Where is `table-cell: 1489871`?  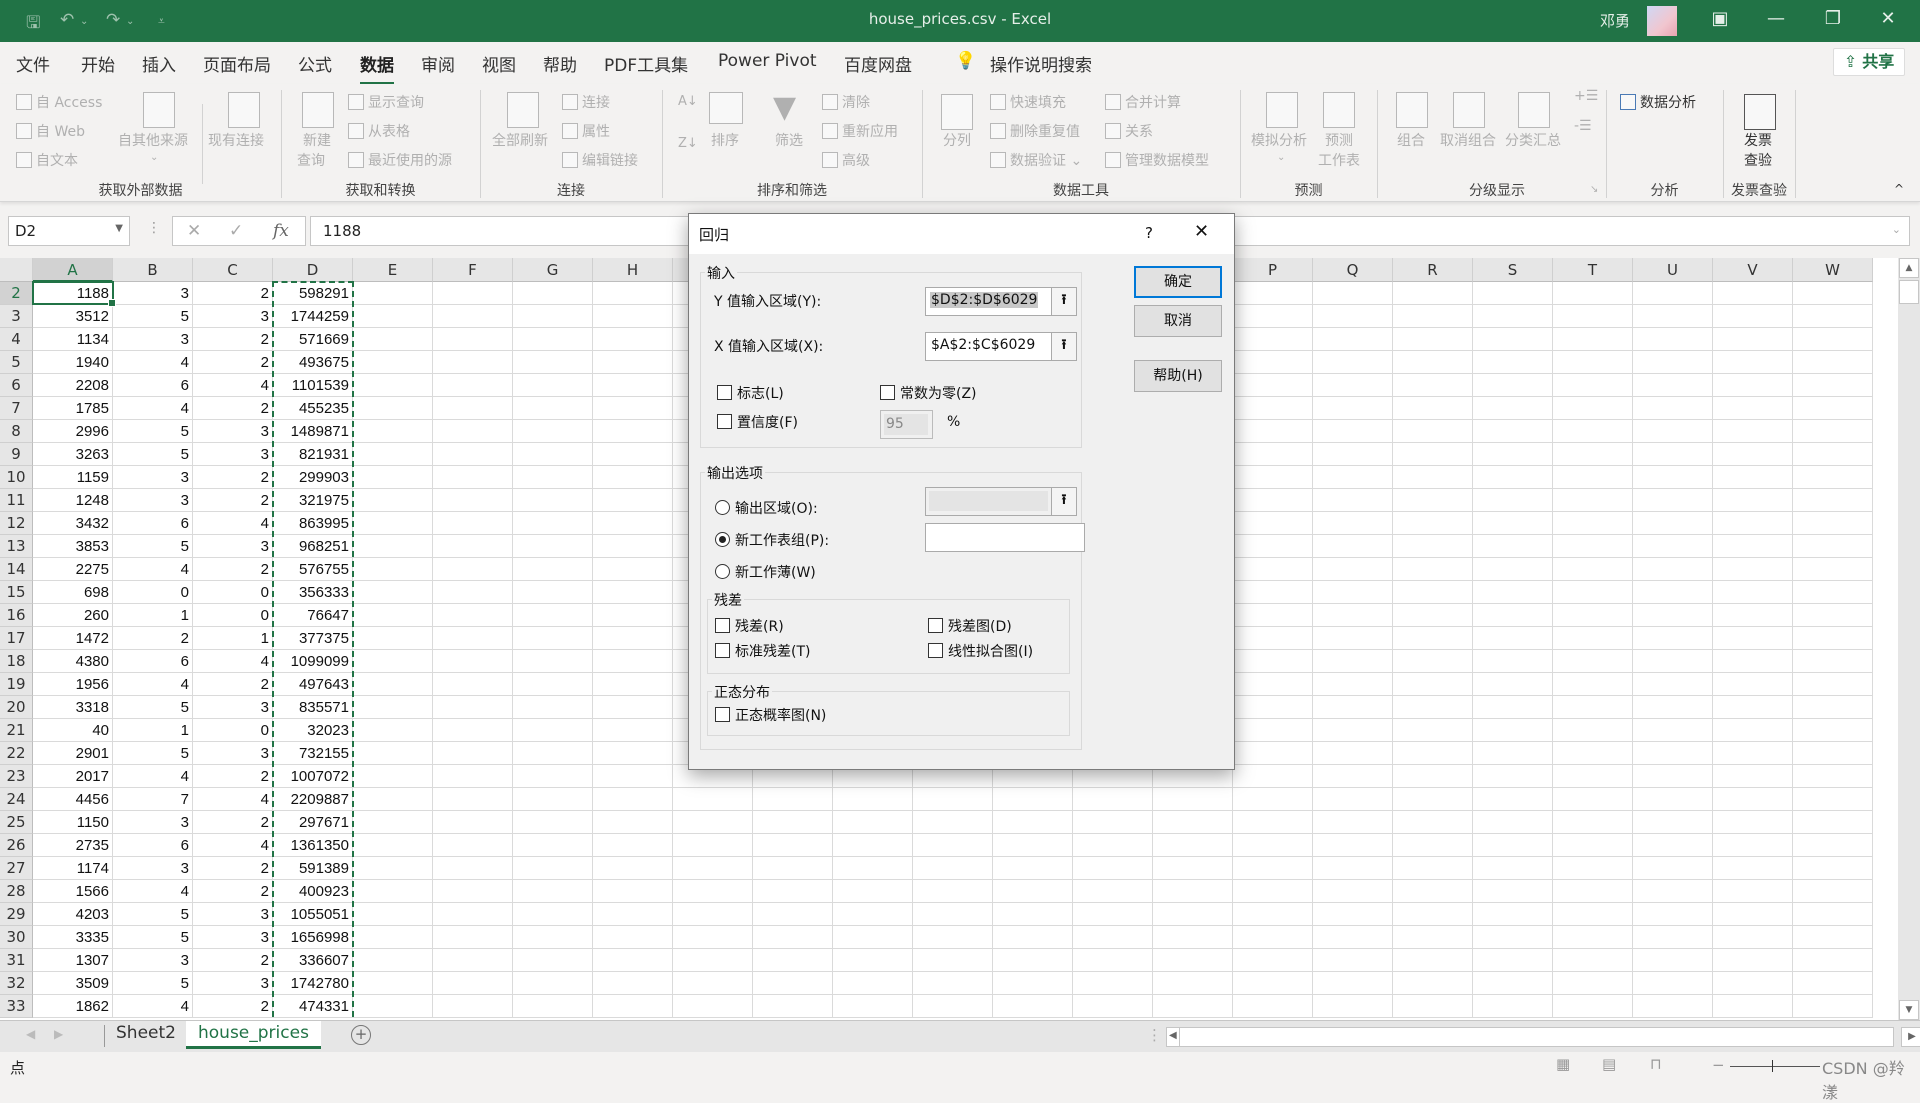 table-cell: 1489871 is located at coordinates (313, 431).